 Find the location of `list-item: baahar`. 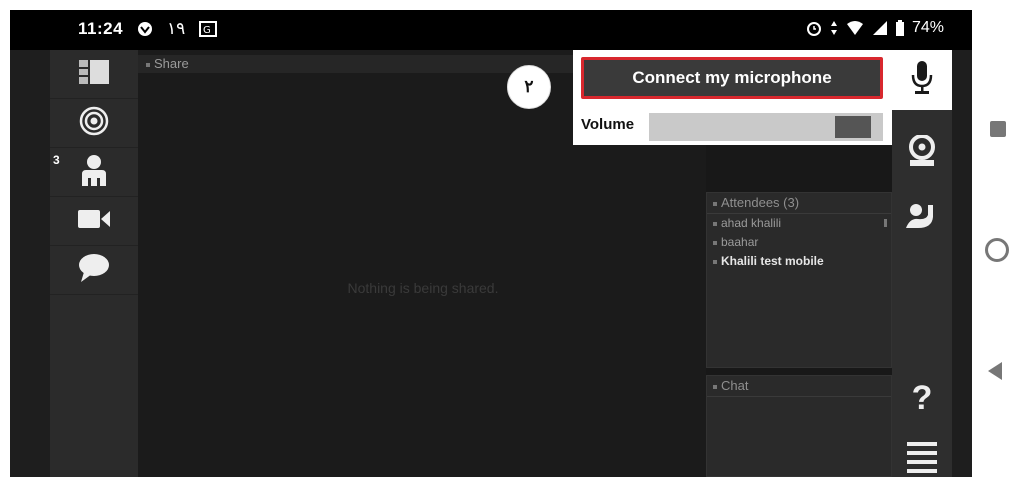

list-item: baahar is located at coordinates (799, 242).